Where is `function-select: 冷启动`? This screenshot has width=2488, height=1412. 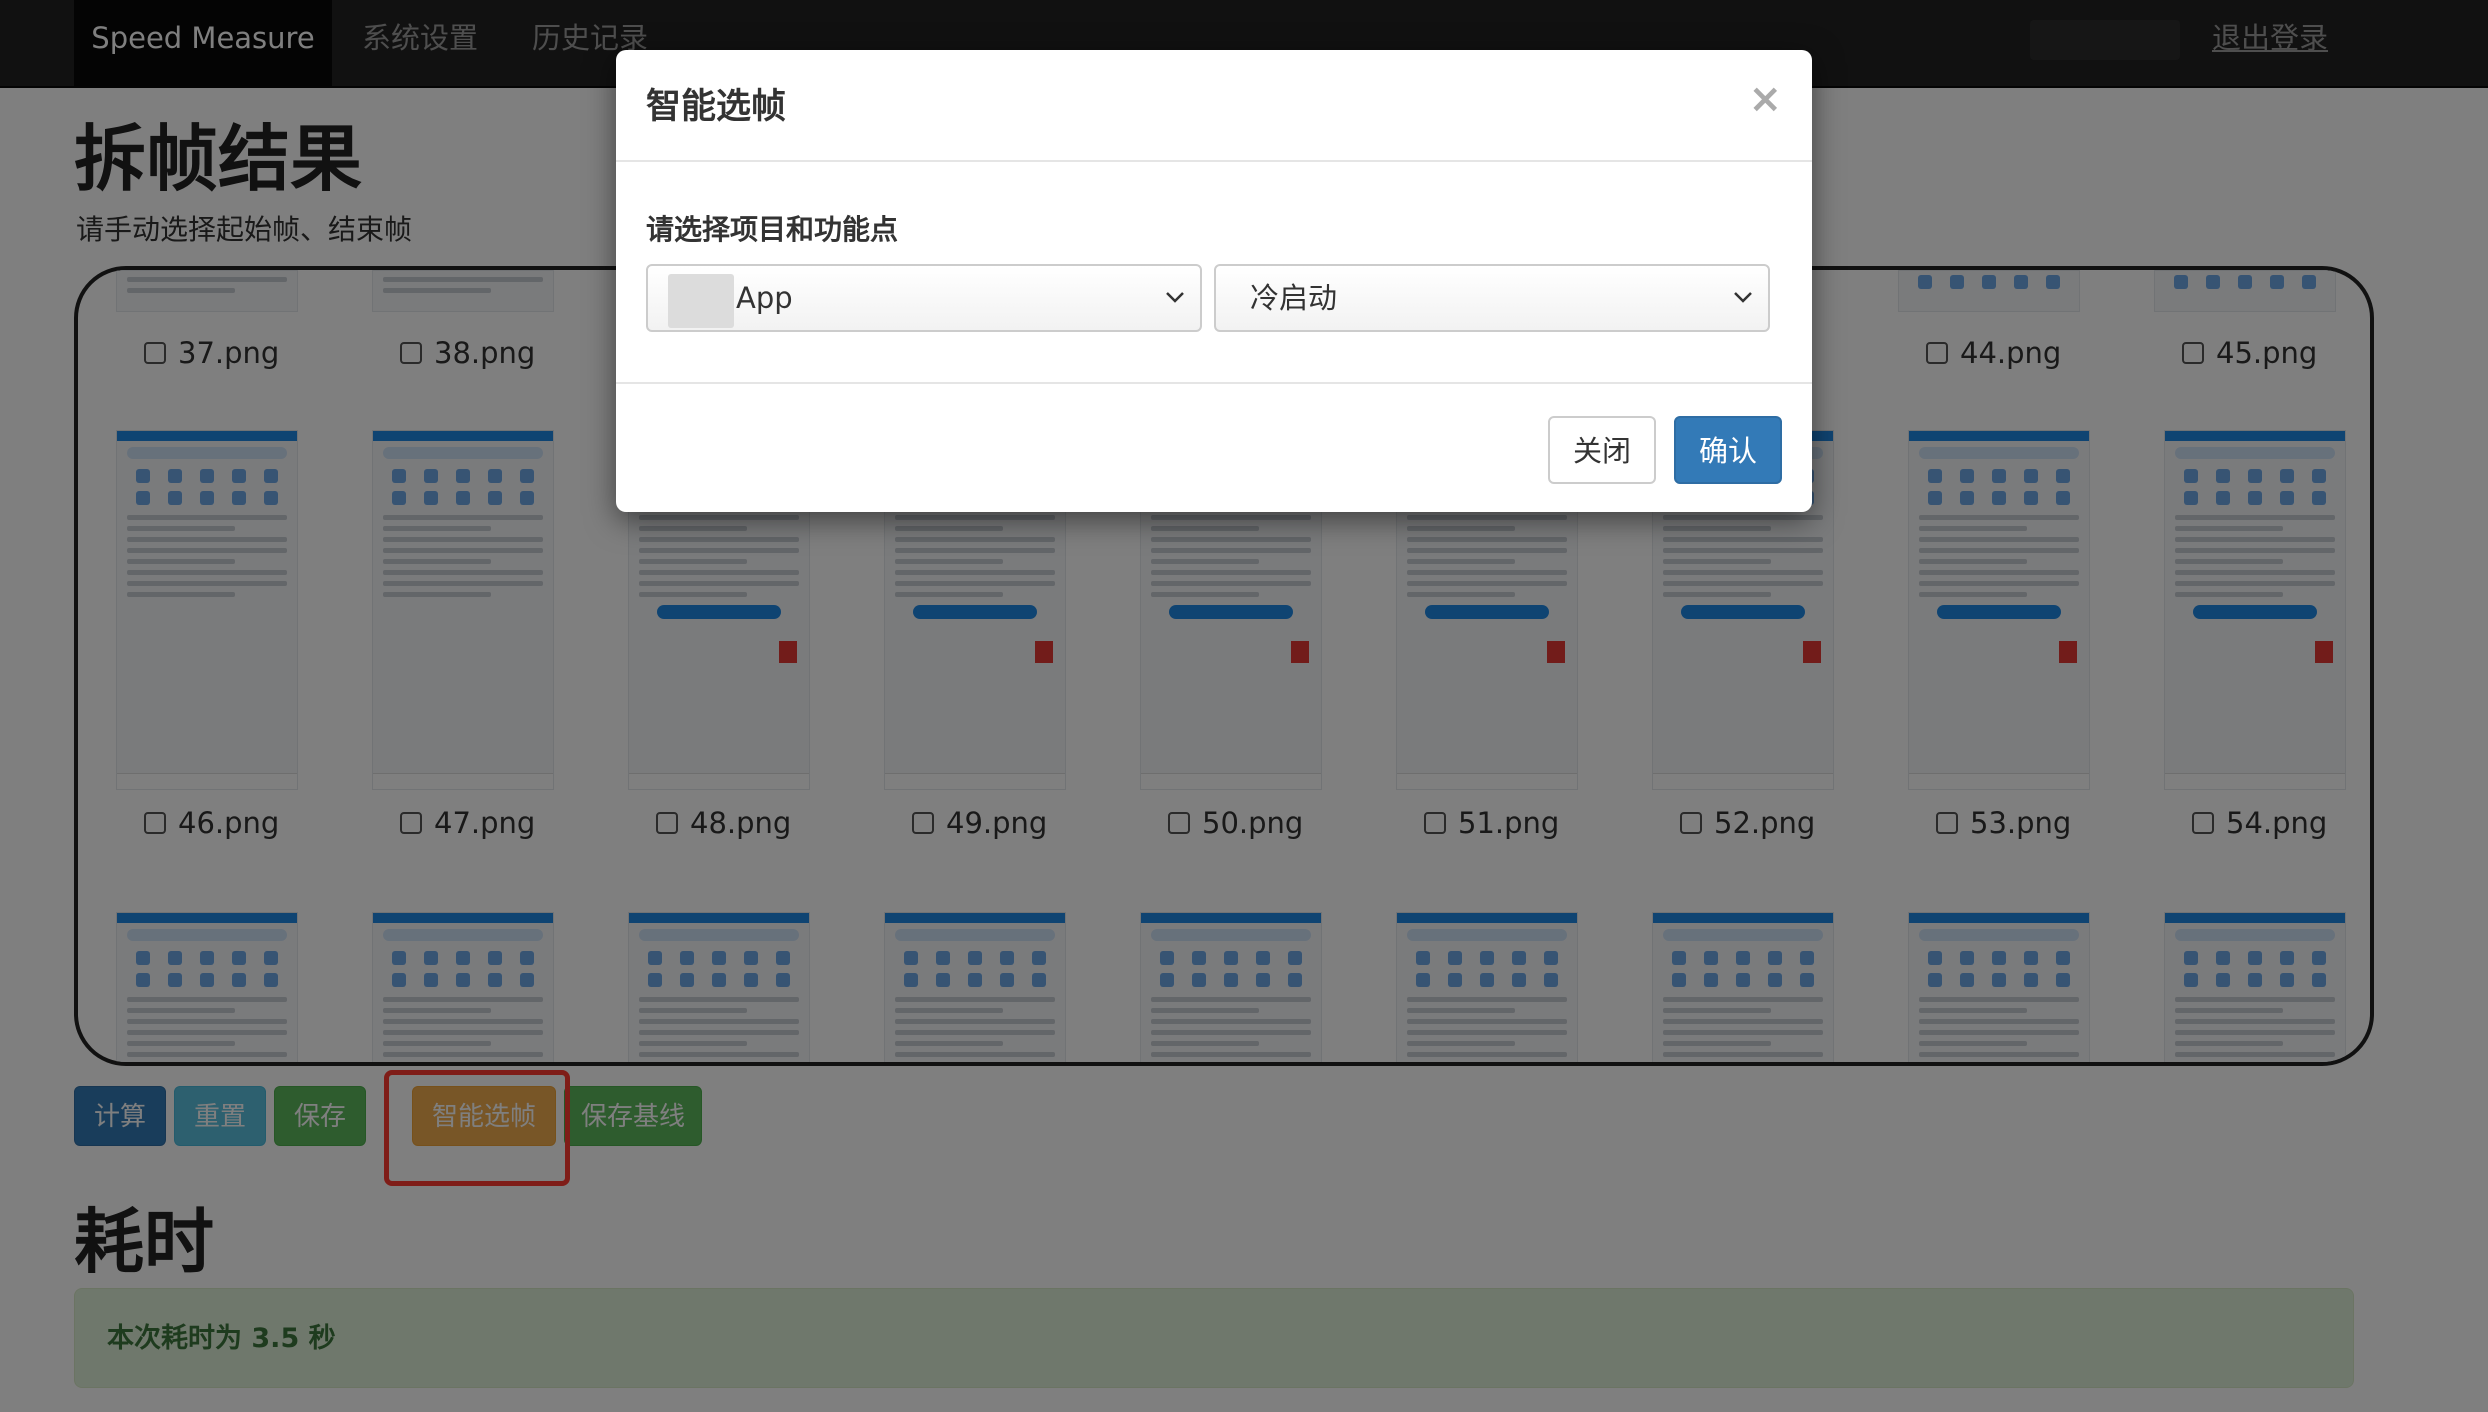 function-select: 冷启动 is located at coordinates (1492, 298).